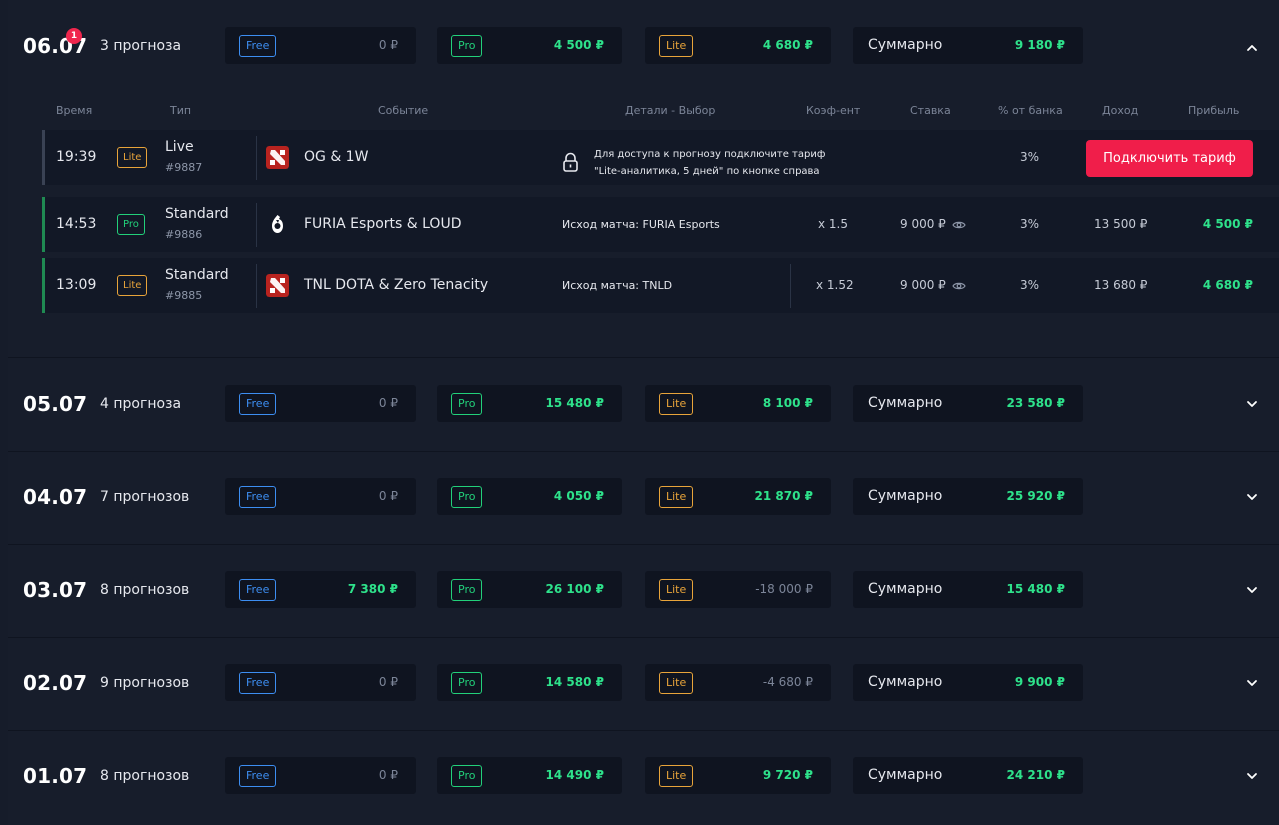  Describe the element at coordinates (372, 589) in the screenshot. I see `free-value: 7 380 ₽` at that location.